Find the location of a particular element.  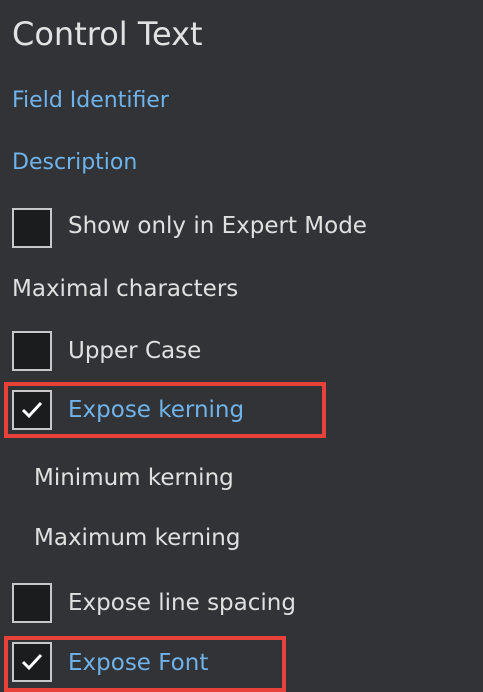

show-expert-mode-label: Show only in Expert Mode is located at coordinates (217, 226).